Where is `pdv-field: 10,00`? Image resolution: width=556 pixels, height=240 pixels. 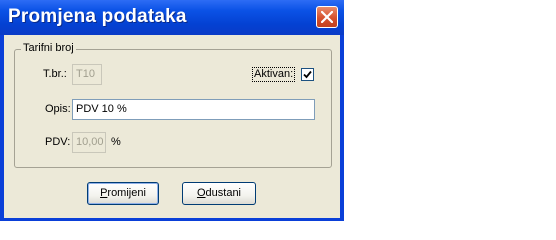 pdv-field: 10,00 is located at coordinates (89, 142).